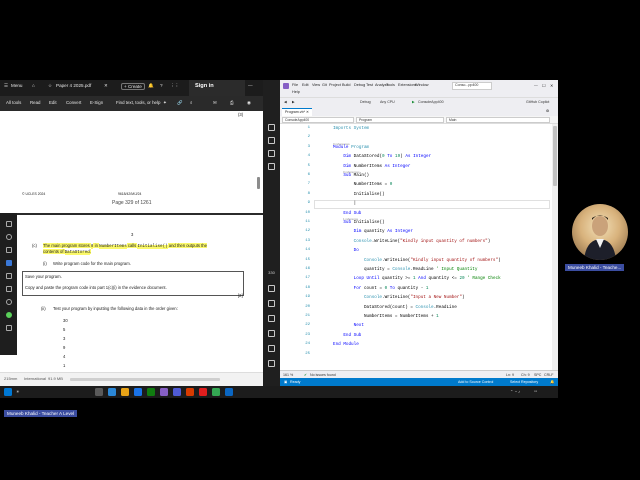  What do you see at coordinates (9, 315) in the screenshot?
I see `status-tool-icon` at bounding box center [9, 315].